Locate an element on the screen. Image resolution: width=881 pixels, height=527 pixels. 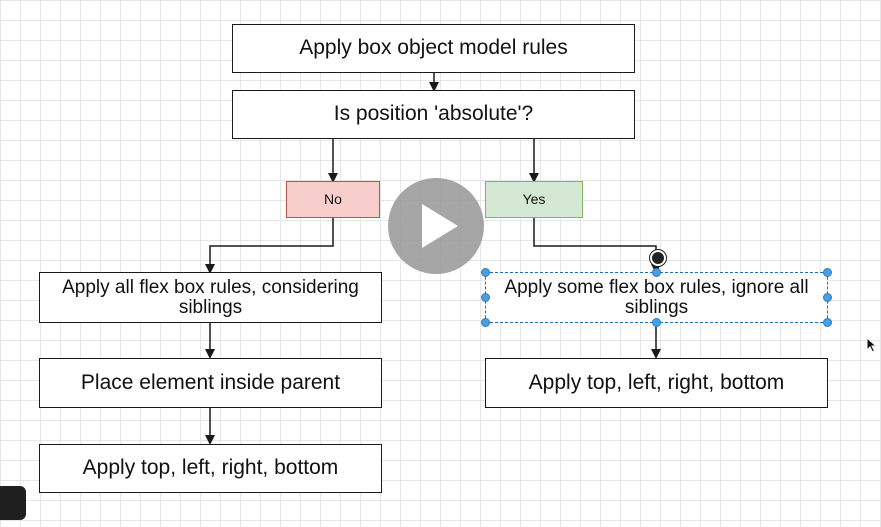
node-no: No is located at coordinates (333, 199).